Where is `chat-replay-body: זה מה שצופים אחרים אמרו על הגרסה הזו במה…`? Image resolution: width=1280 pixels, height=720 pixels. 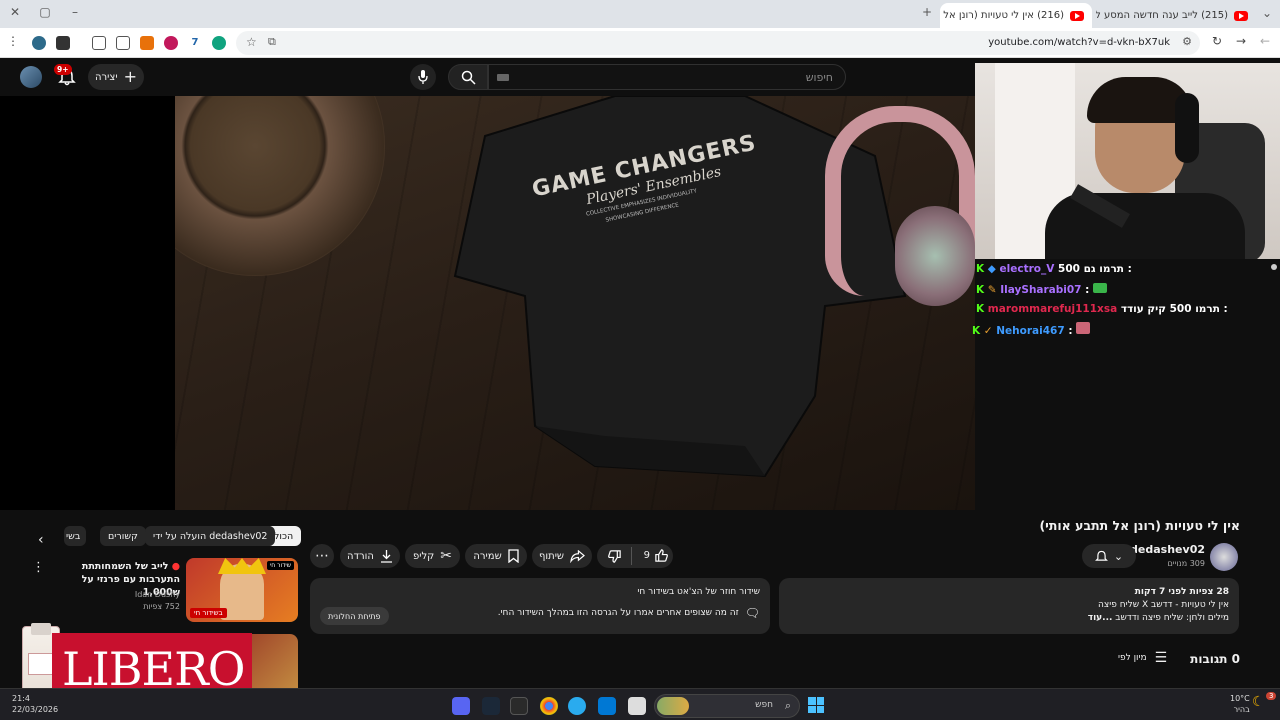
chat-replay-body: זה מה שצופים אחרים אמרו על הגרסה הזו במה… is located at coordinates (618, 613).